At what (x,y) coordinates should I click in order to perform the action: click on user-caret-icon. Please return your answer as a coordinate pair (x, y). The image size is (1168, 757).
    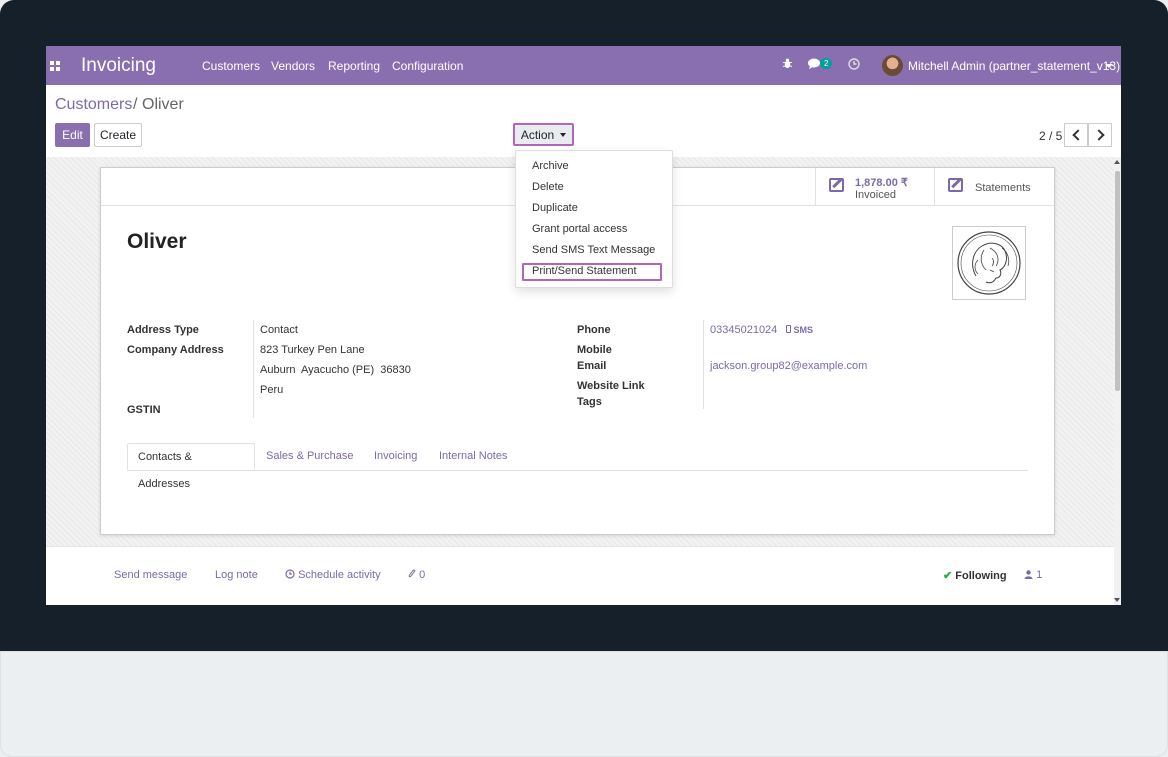
    Looking at the image, I should click on (1109, 66).